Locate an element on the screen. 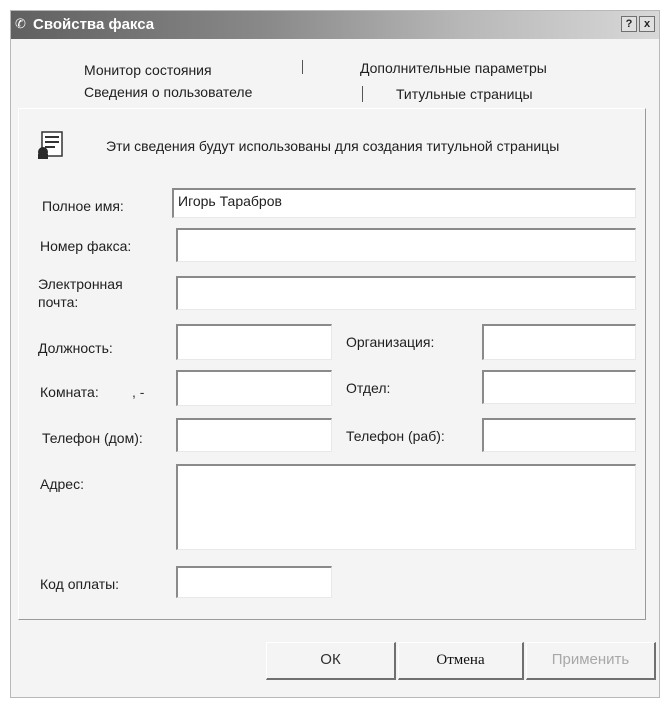 The width and height of the screenshot is (665, 705). organization-field is located at coordinates (559, 342).